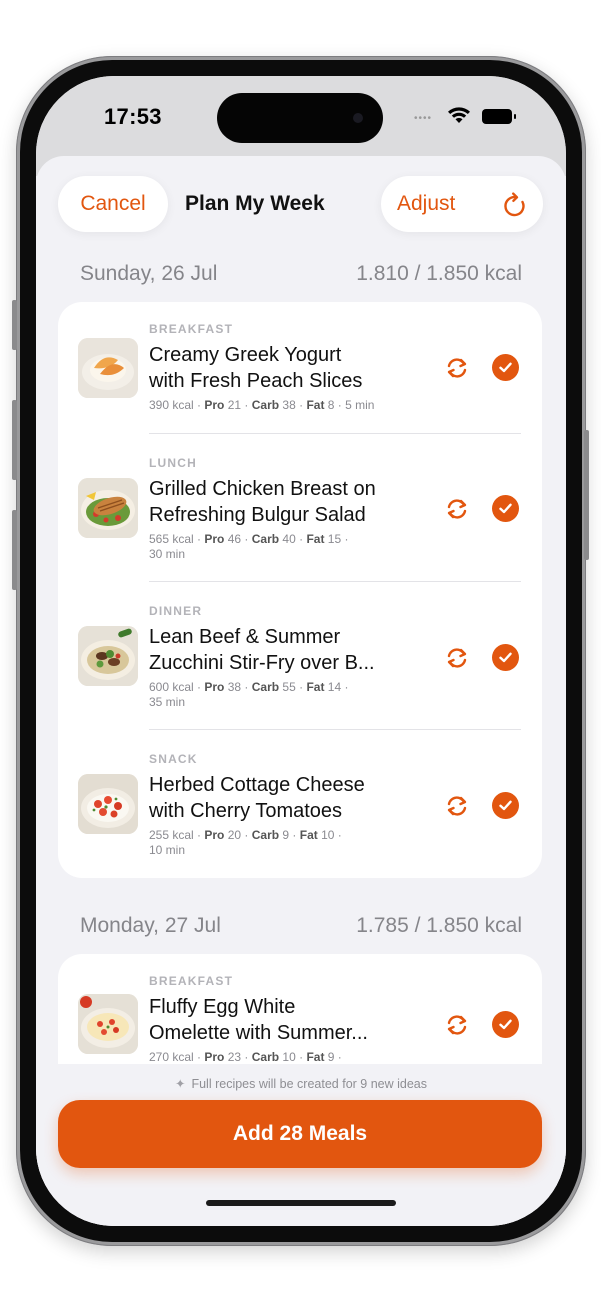  Describe the element at coordinates (586, 495) in the screenshot. I see `power-button` at that location.